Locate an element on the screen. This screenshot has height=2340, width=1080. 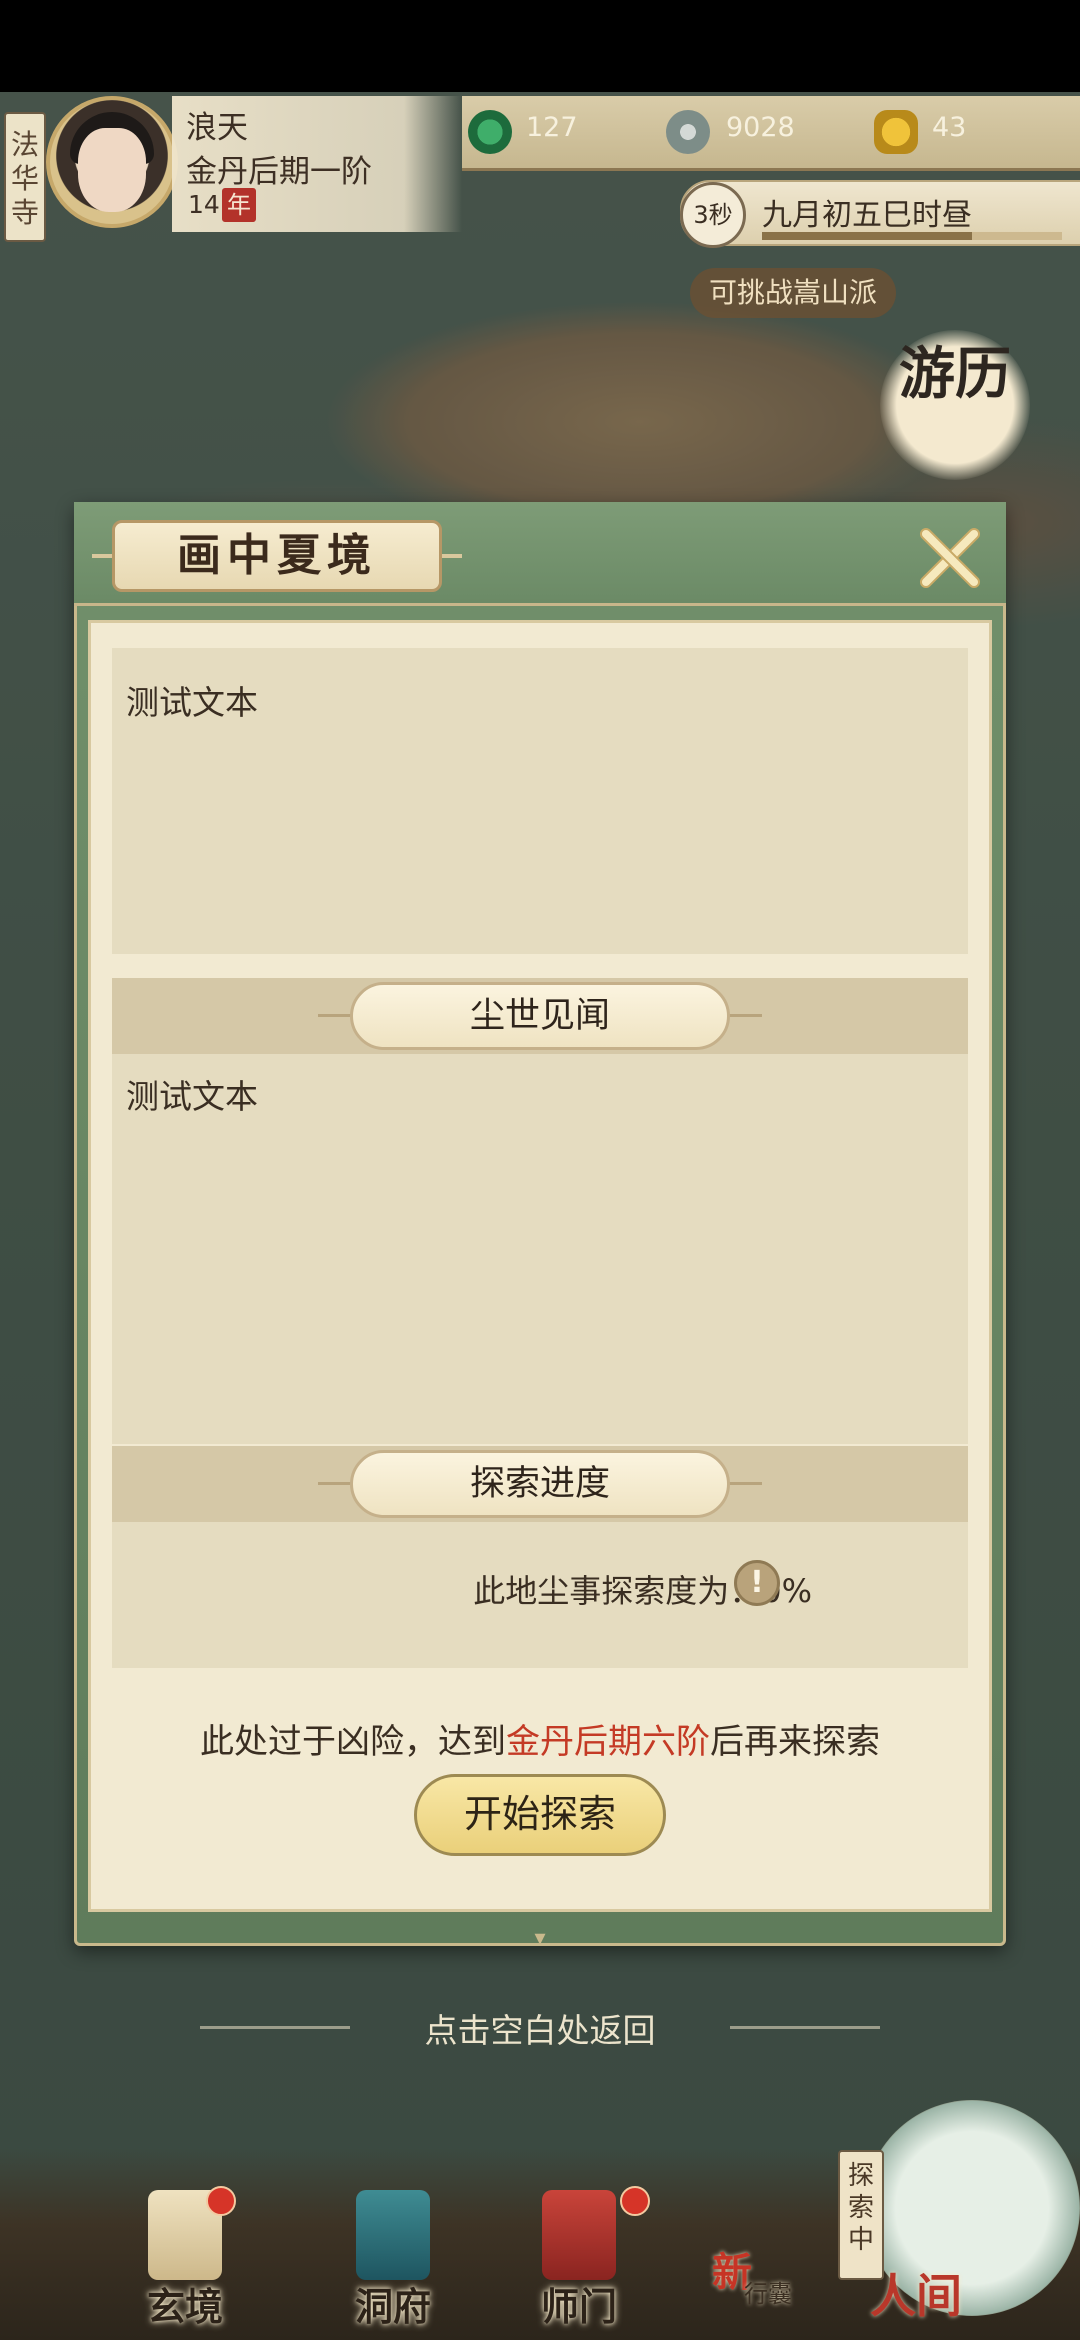
modal-title: 画中夏境 is located at coordinates (277, 556).